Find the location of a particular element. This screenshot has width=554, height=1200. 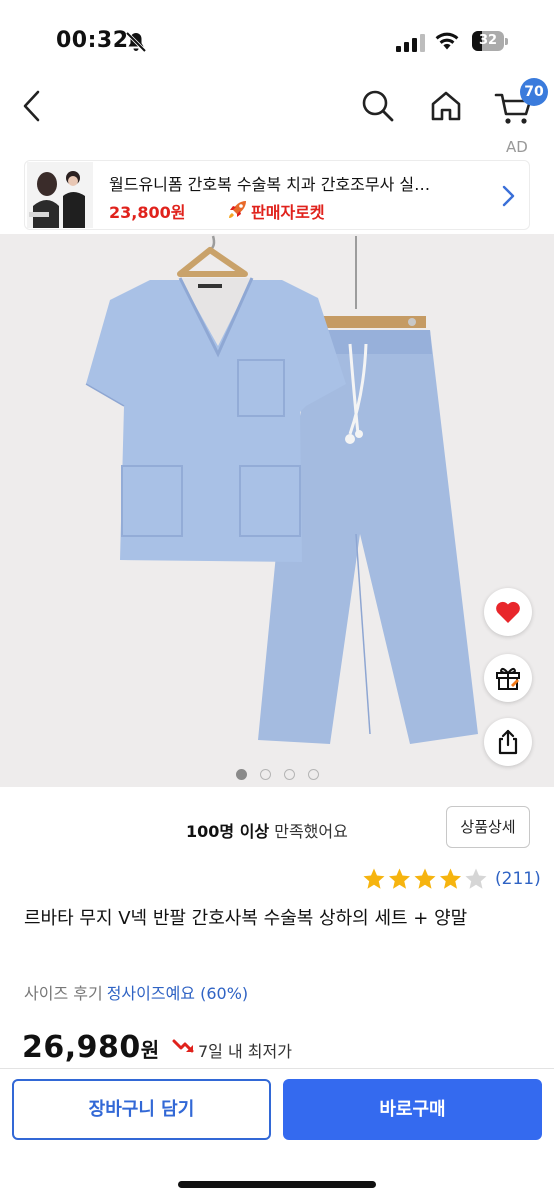

signal-icon is located at coordinates (410, 43).